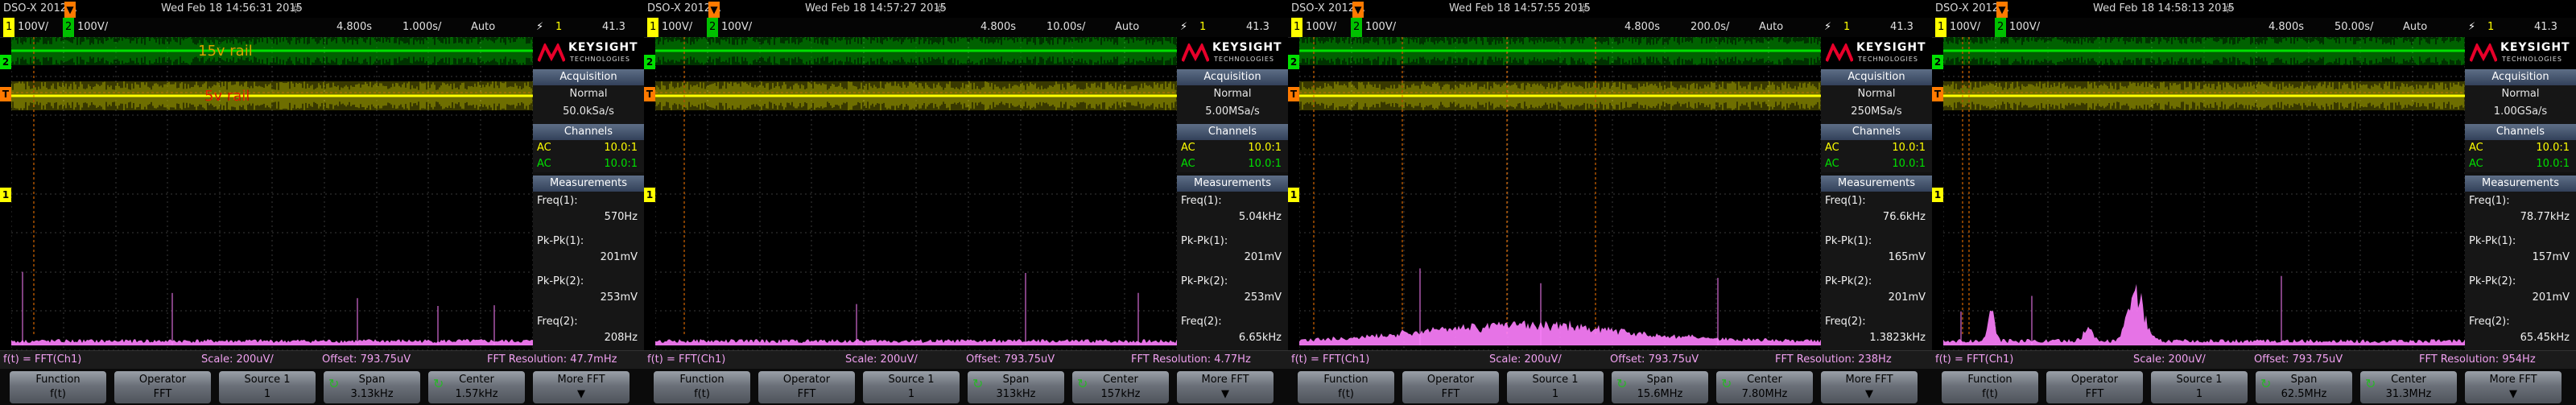  I want to click on ch2-coupling: AC, so click(544, 164).